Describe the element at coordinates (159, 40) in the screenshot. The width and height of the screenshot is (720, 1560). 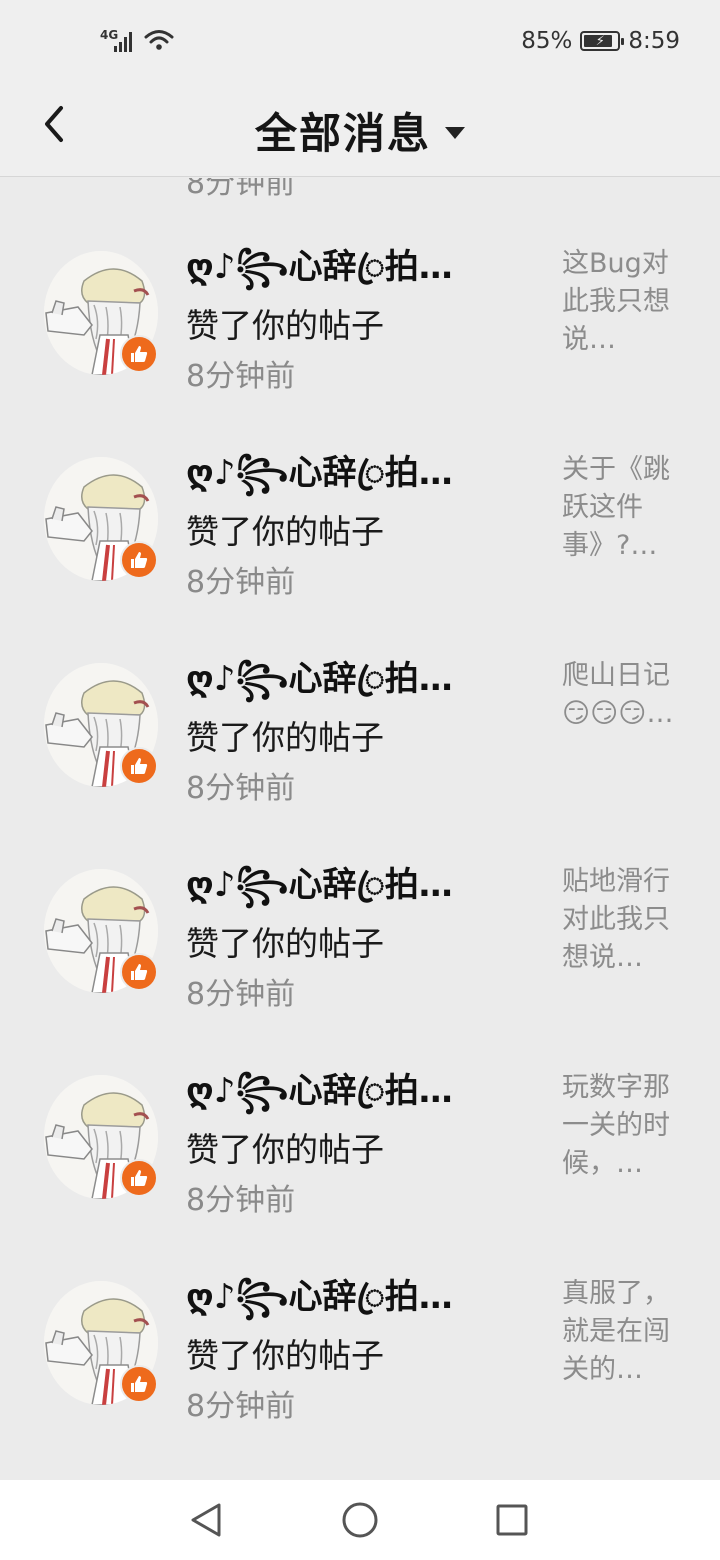
I see `wifi-icon` at that location.